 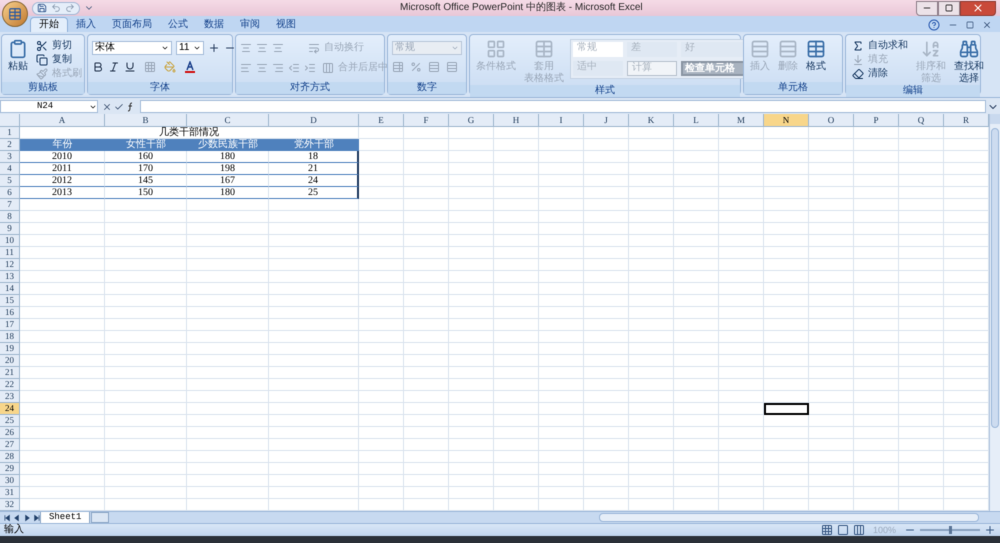 What do you see at coordinates (880, 74) in the screenshot?
I see `ribbon-button: 清除` at bounding box center [880, 74].